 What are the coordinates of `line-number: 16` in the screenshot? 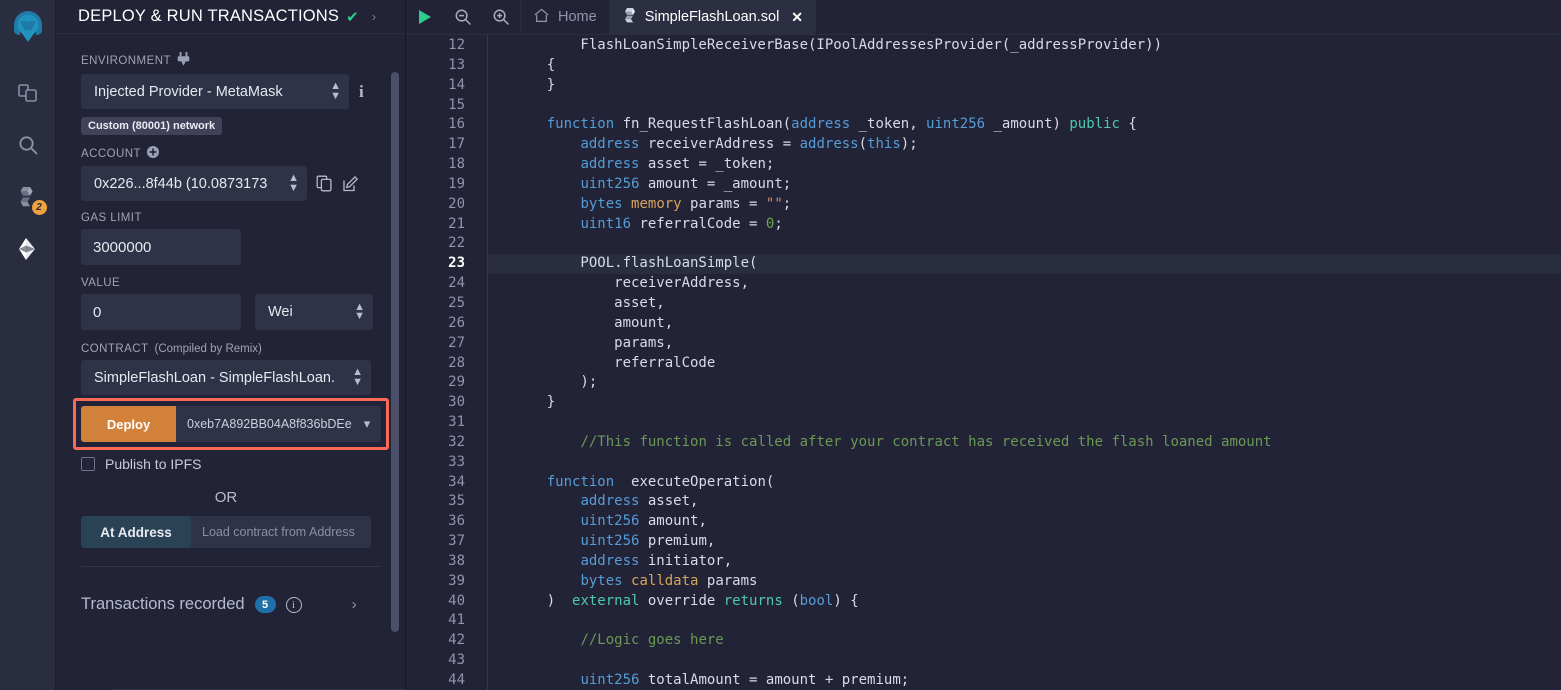 It's located at (456, 124).